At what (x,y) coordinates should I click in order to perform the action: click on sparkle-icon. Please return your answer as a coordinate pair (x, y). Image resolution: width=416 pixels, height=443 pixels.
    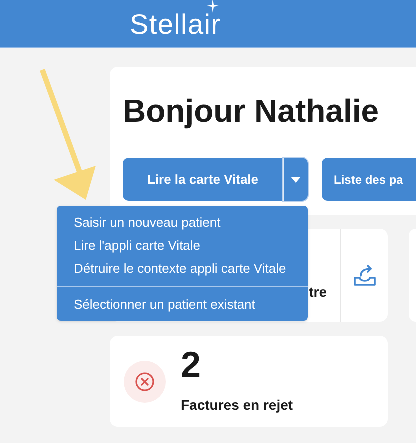
    Looking at the image, I should click on (213, 6).